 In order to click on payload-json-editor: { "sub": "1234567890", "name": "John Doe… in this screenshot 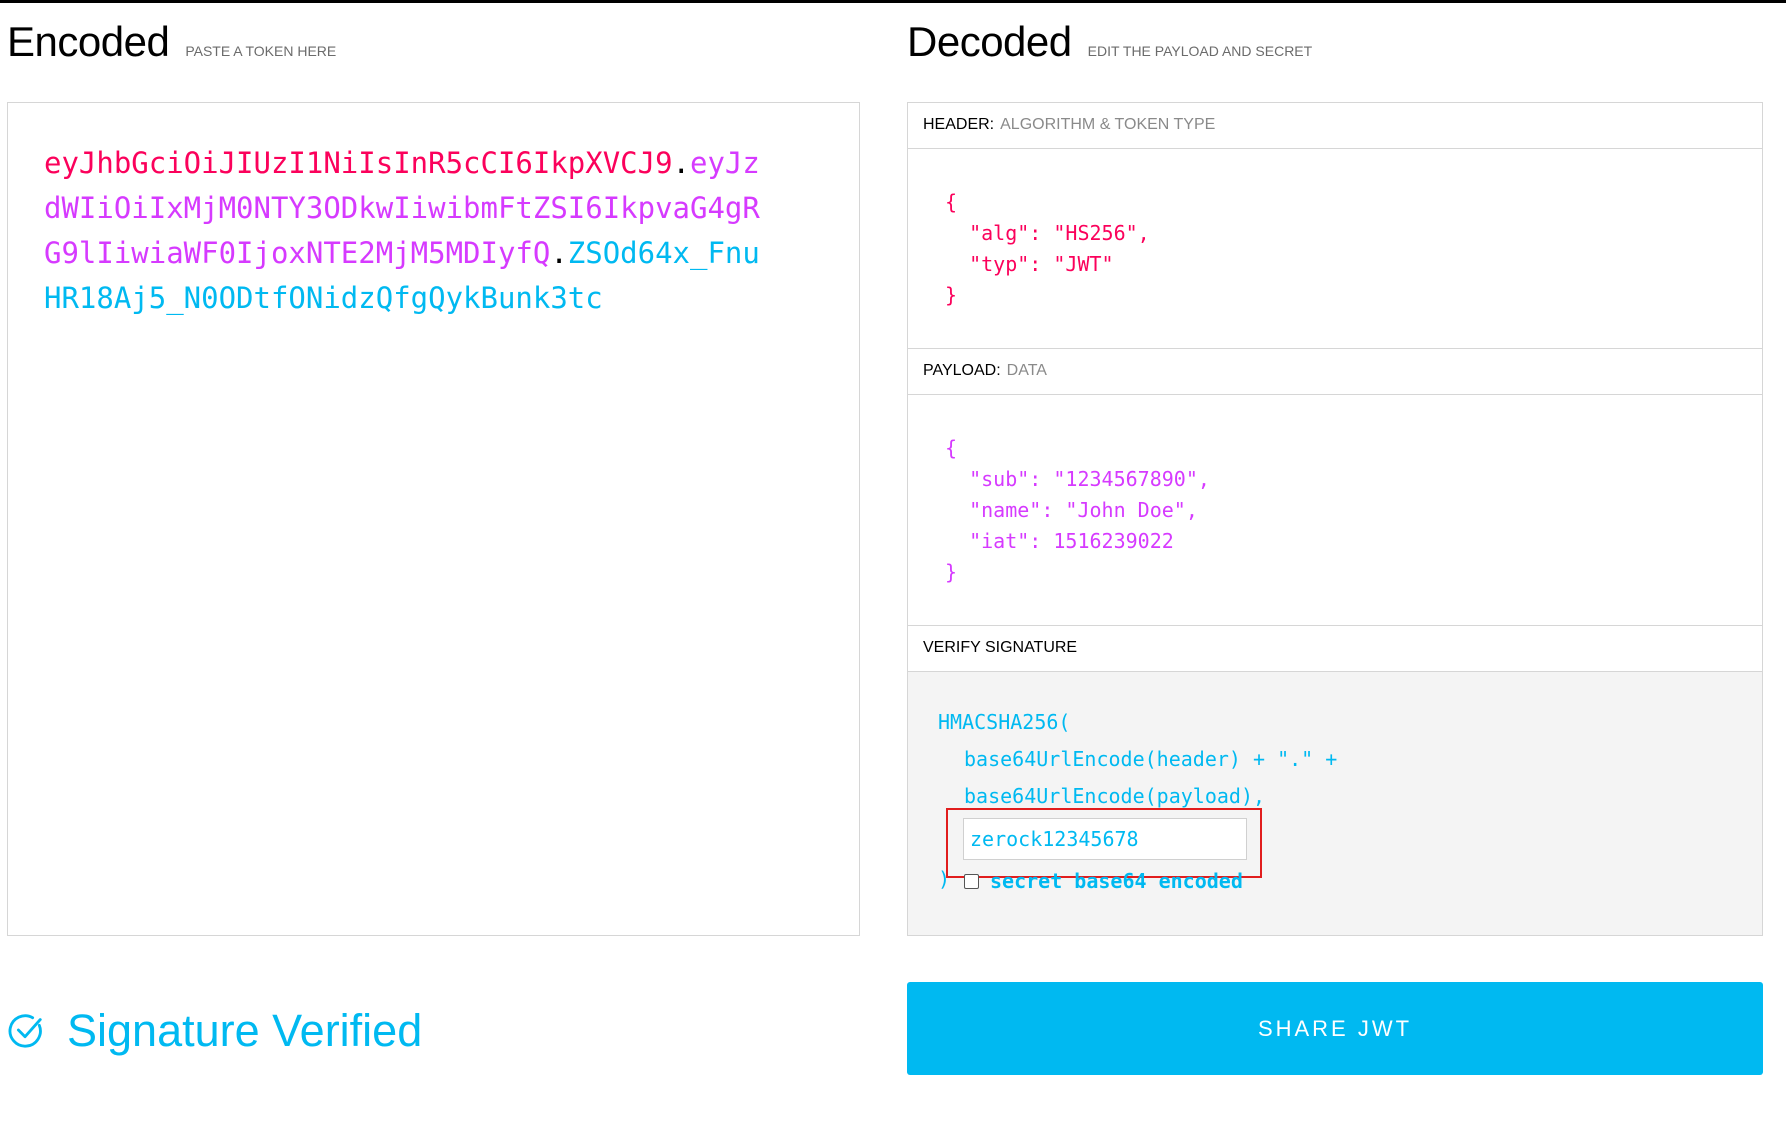, I will do `click(1335, 510)`.